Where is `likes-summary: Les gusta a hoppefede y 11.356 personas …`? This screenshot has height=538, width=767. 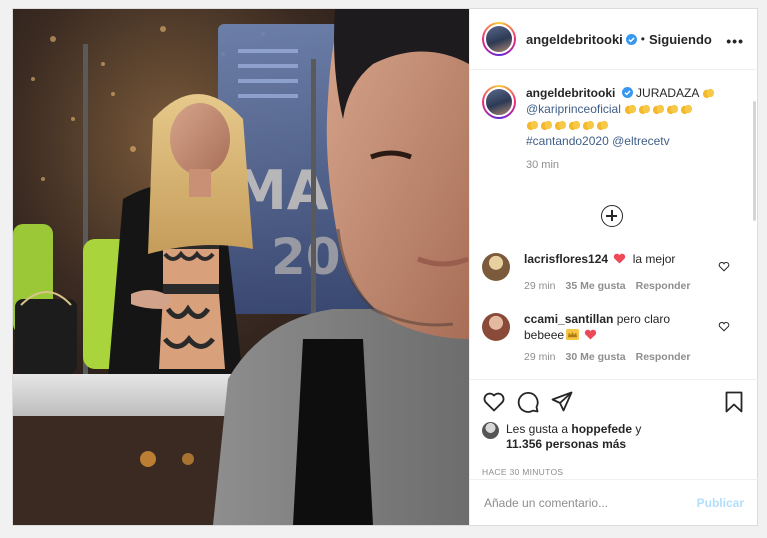
likes-summary: Les gusta a hoppefede y 11.356 personas … is located at coordinates (561, 437).